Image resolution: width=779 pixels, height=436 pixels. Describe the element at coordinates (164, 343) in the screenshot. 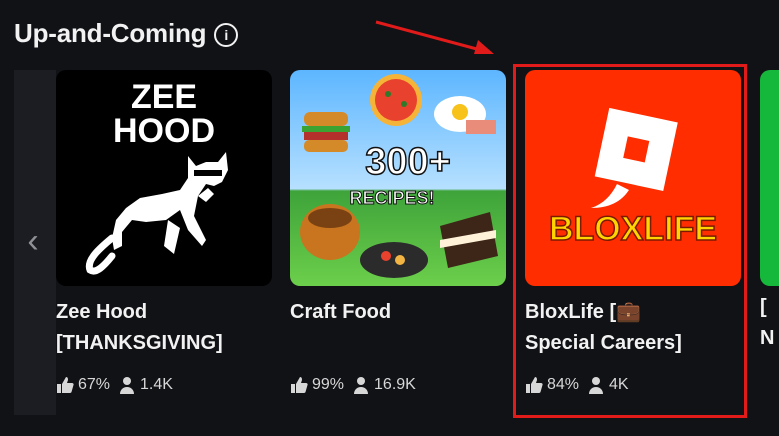

I see `game-title-line2: [THANKSGIVING]` at that location.